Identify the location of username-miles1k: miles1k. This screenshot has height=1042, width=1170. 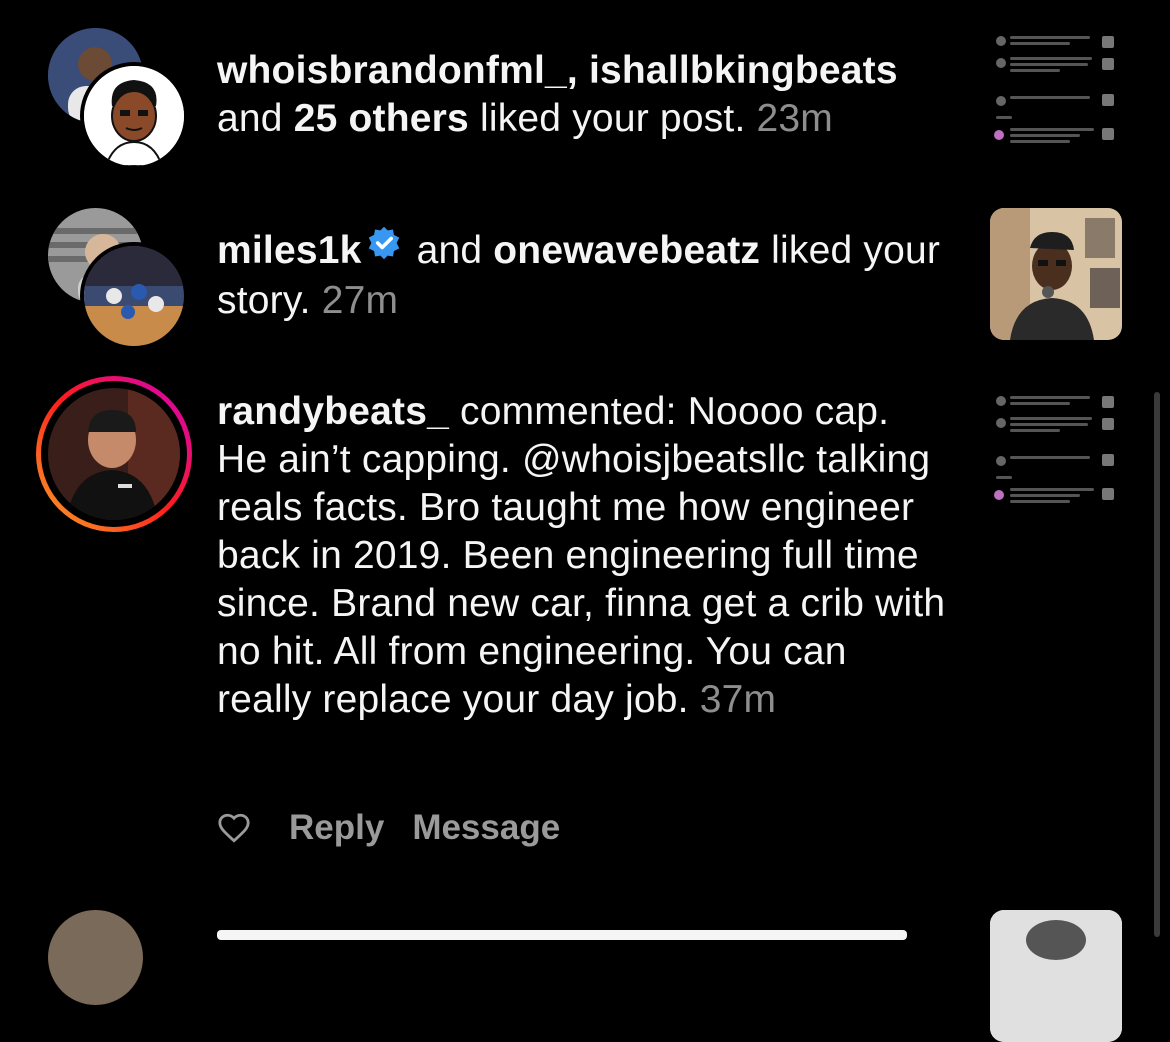
(289, 250).